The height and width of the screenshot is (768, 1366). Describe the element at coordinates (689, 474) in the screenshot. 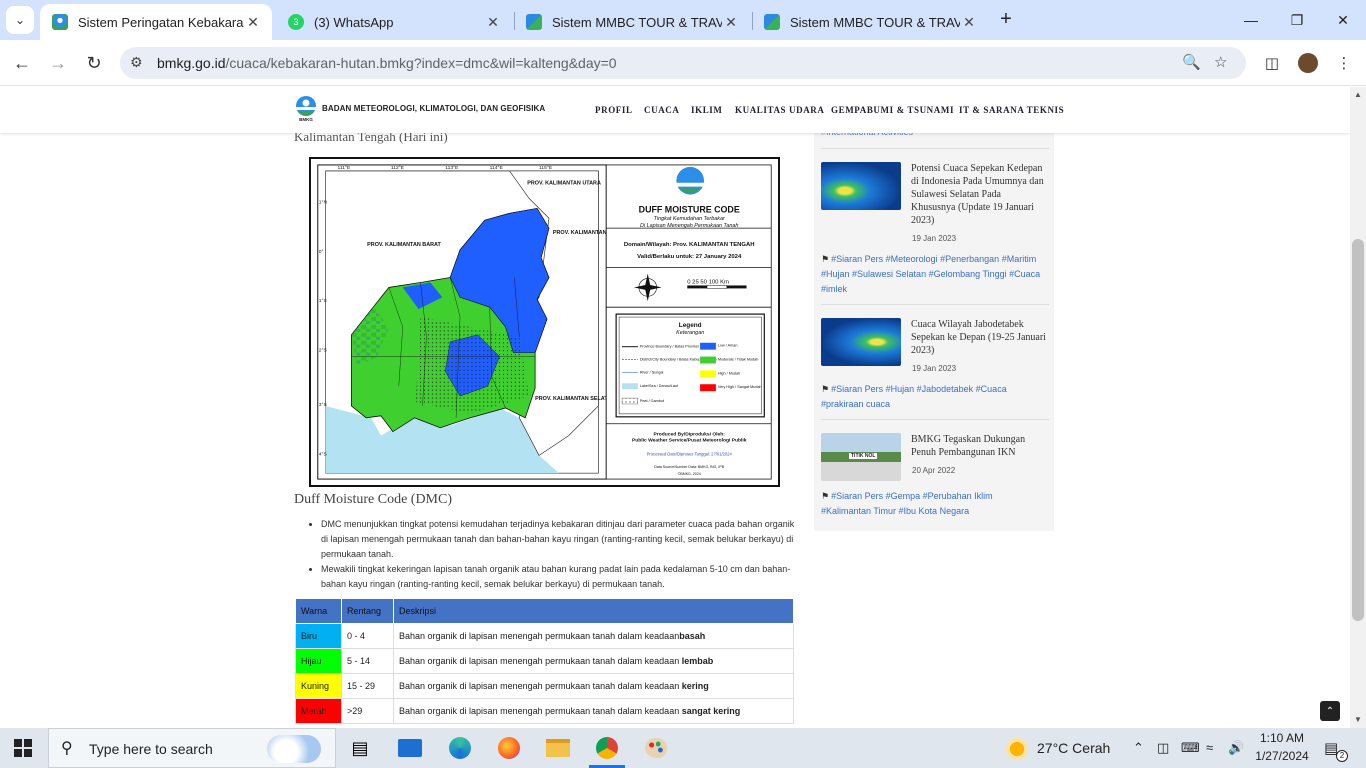

I see `map-copyright: ©BMKG, 2024` at that location.